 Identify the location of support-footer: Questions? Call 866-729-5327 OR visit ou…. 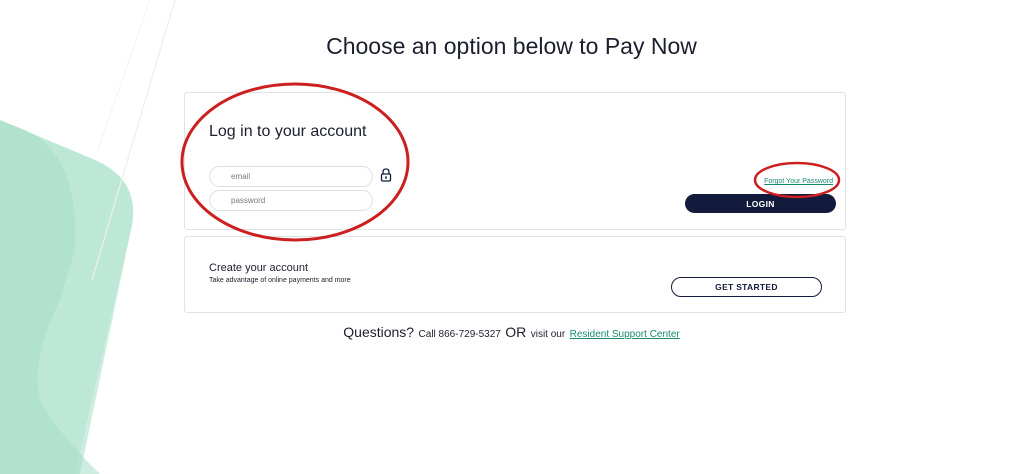
(511, 333).